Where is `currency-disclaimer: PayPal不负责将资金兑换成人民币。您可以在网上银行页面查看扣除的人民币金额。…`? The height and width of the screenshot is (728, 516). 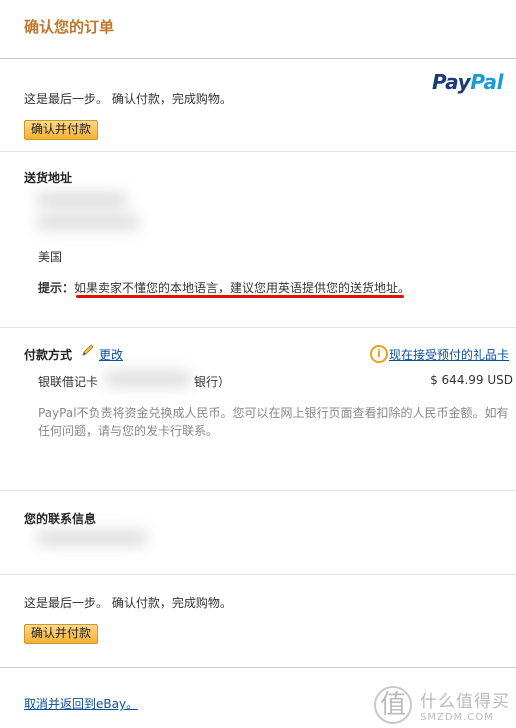
currency-disclaimer: PayPal不负责将资金兑换成人民币。您可以在网上银行页面查看扣除的人民币金额。… is located at coordinates (273, 422).